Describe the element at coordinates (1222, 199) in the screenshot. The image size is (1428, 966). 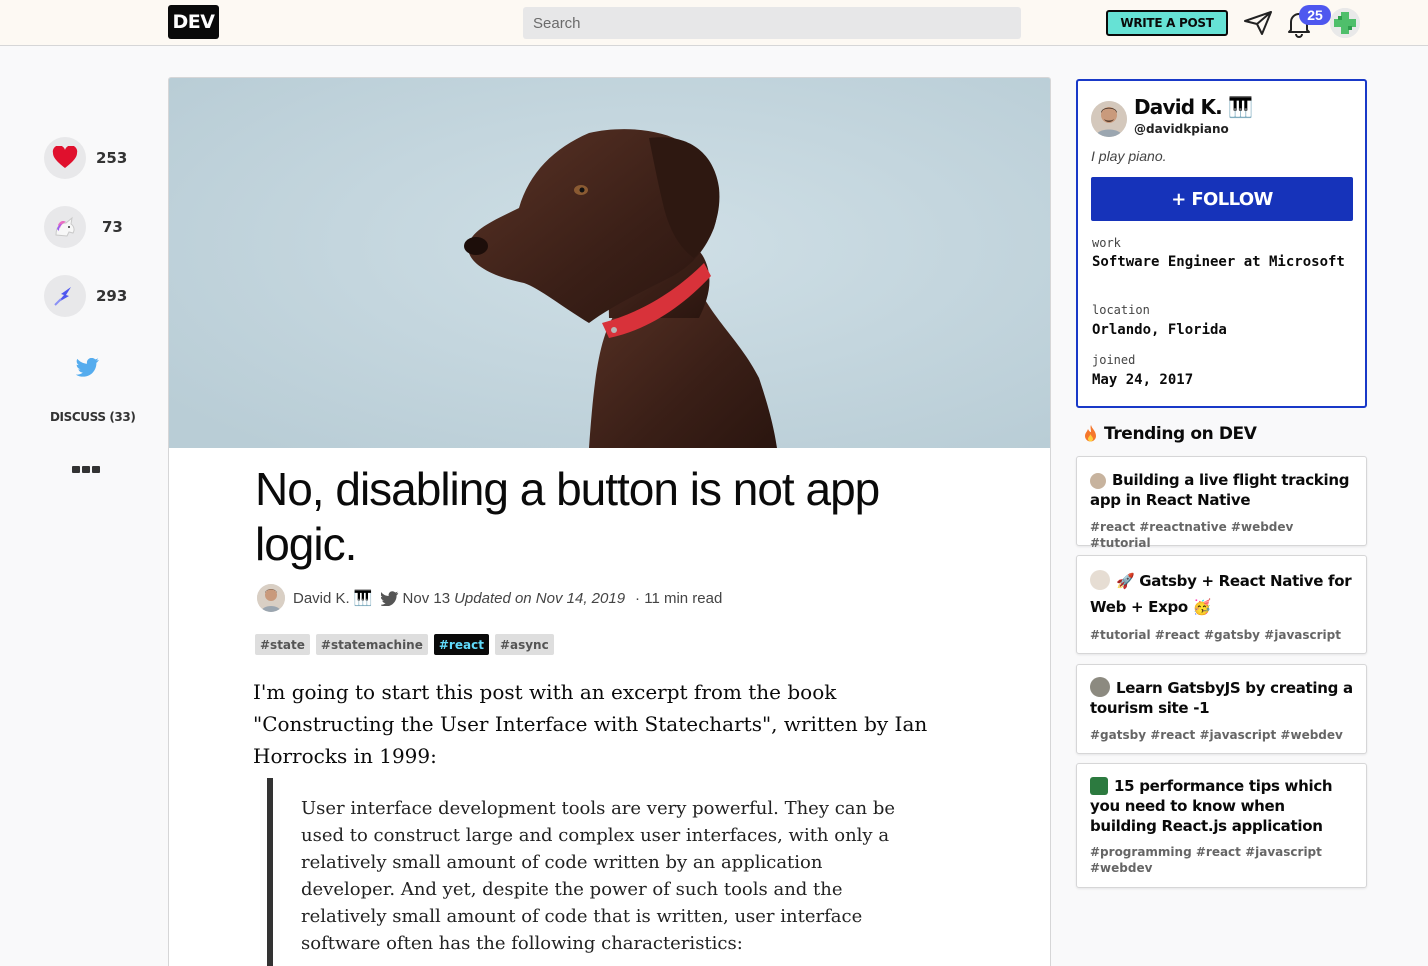
I see `follow-button: + FOLLOW` at that location.